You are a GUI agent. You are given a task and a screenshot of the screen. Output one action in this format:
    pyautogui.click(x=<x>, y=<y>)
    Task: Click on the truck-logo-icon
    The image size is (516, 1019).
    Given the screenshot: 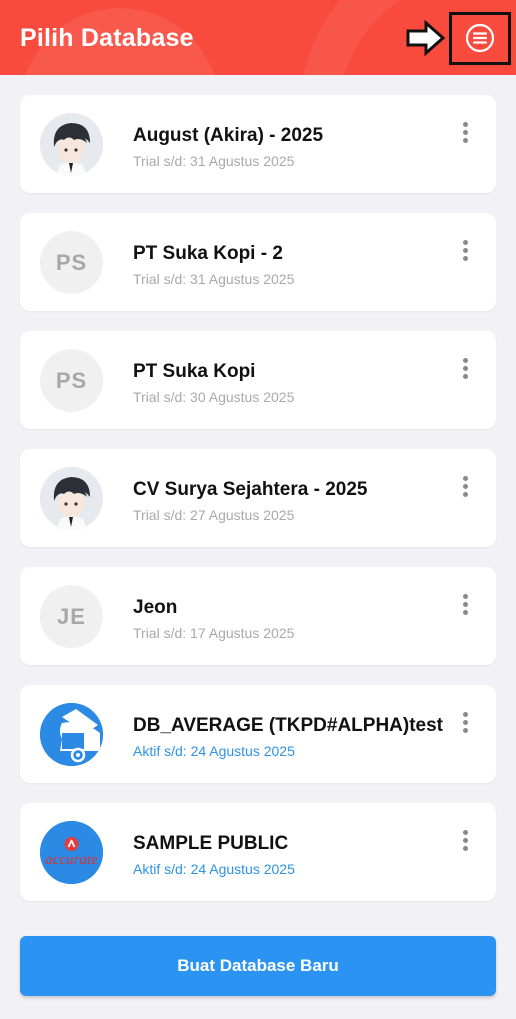 What is the action you would take?
    pyautogui.click(x=71, y=734)
    